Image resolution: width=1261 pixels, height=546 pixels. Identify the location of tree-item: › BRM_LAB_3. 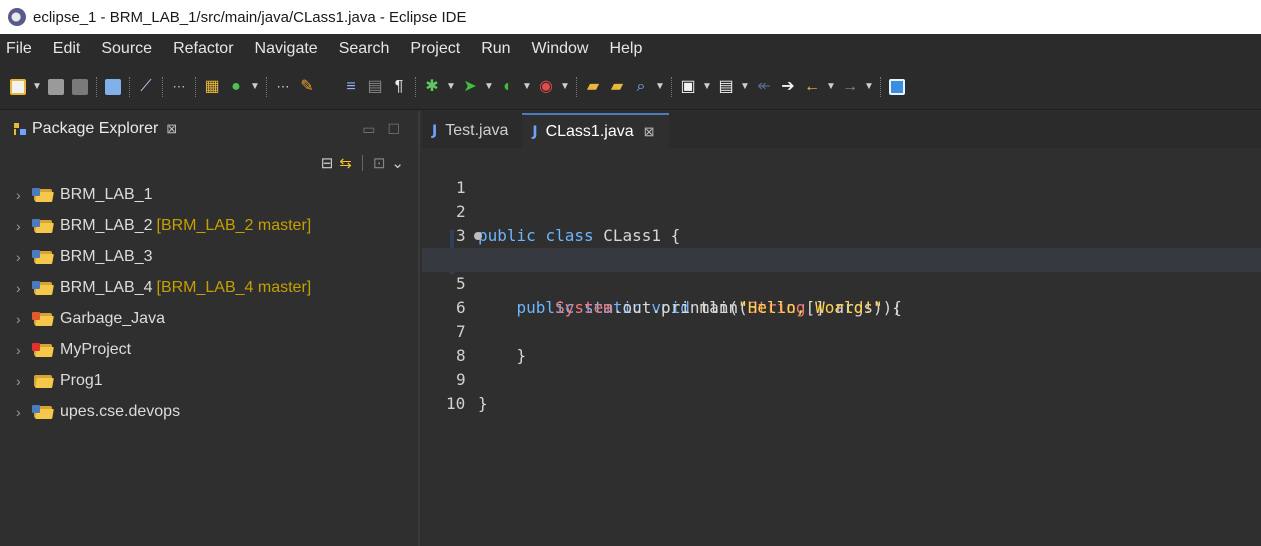
(217, 256).